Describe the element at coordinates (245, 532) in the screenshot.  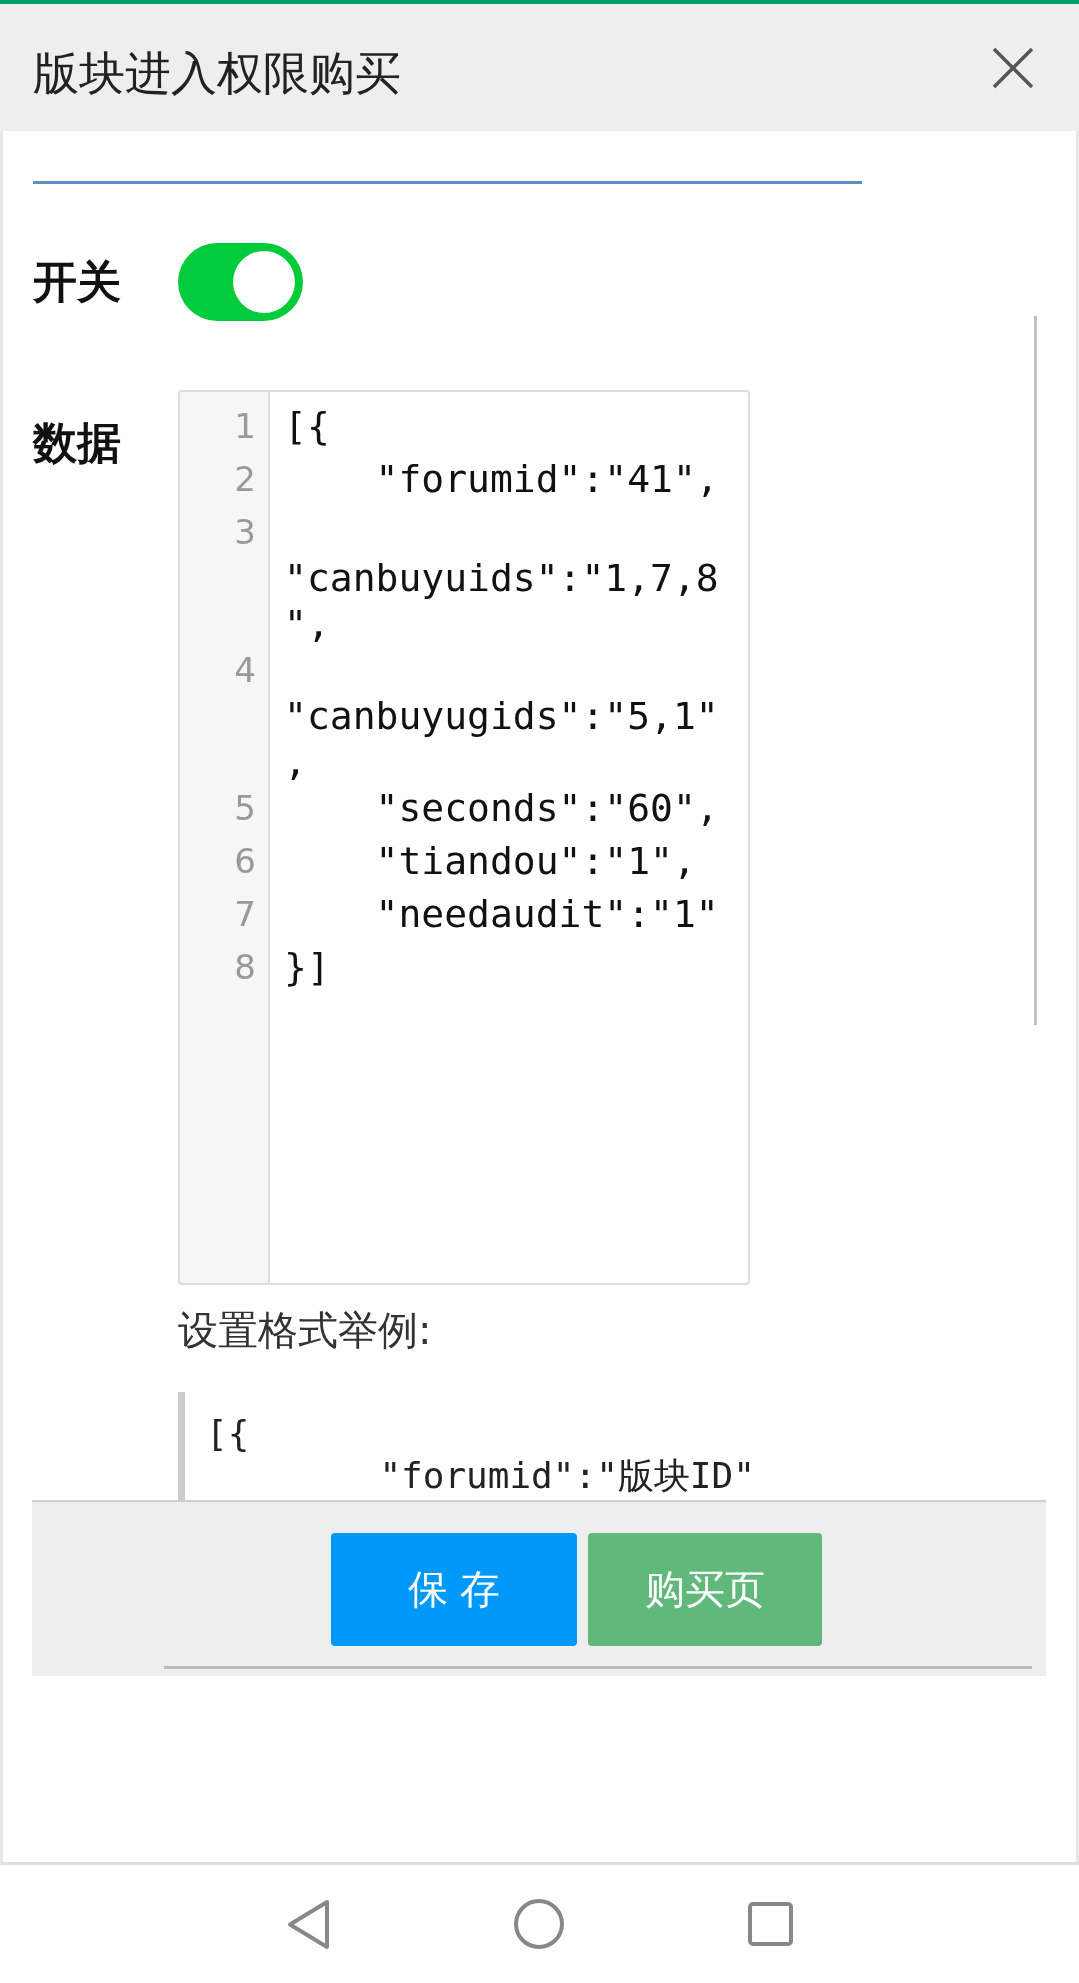
I see `line-number: 3` at that location.